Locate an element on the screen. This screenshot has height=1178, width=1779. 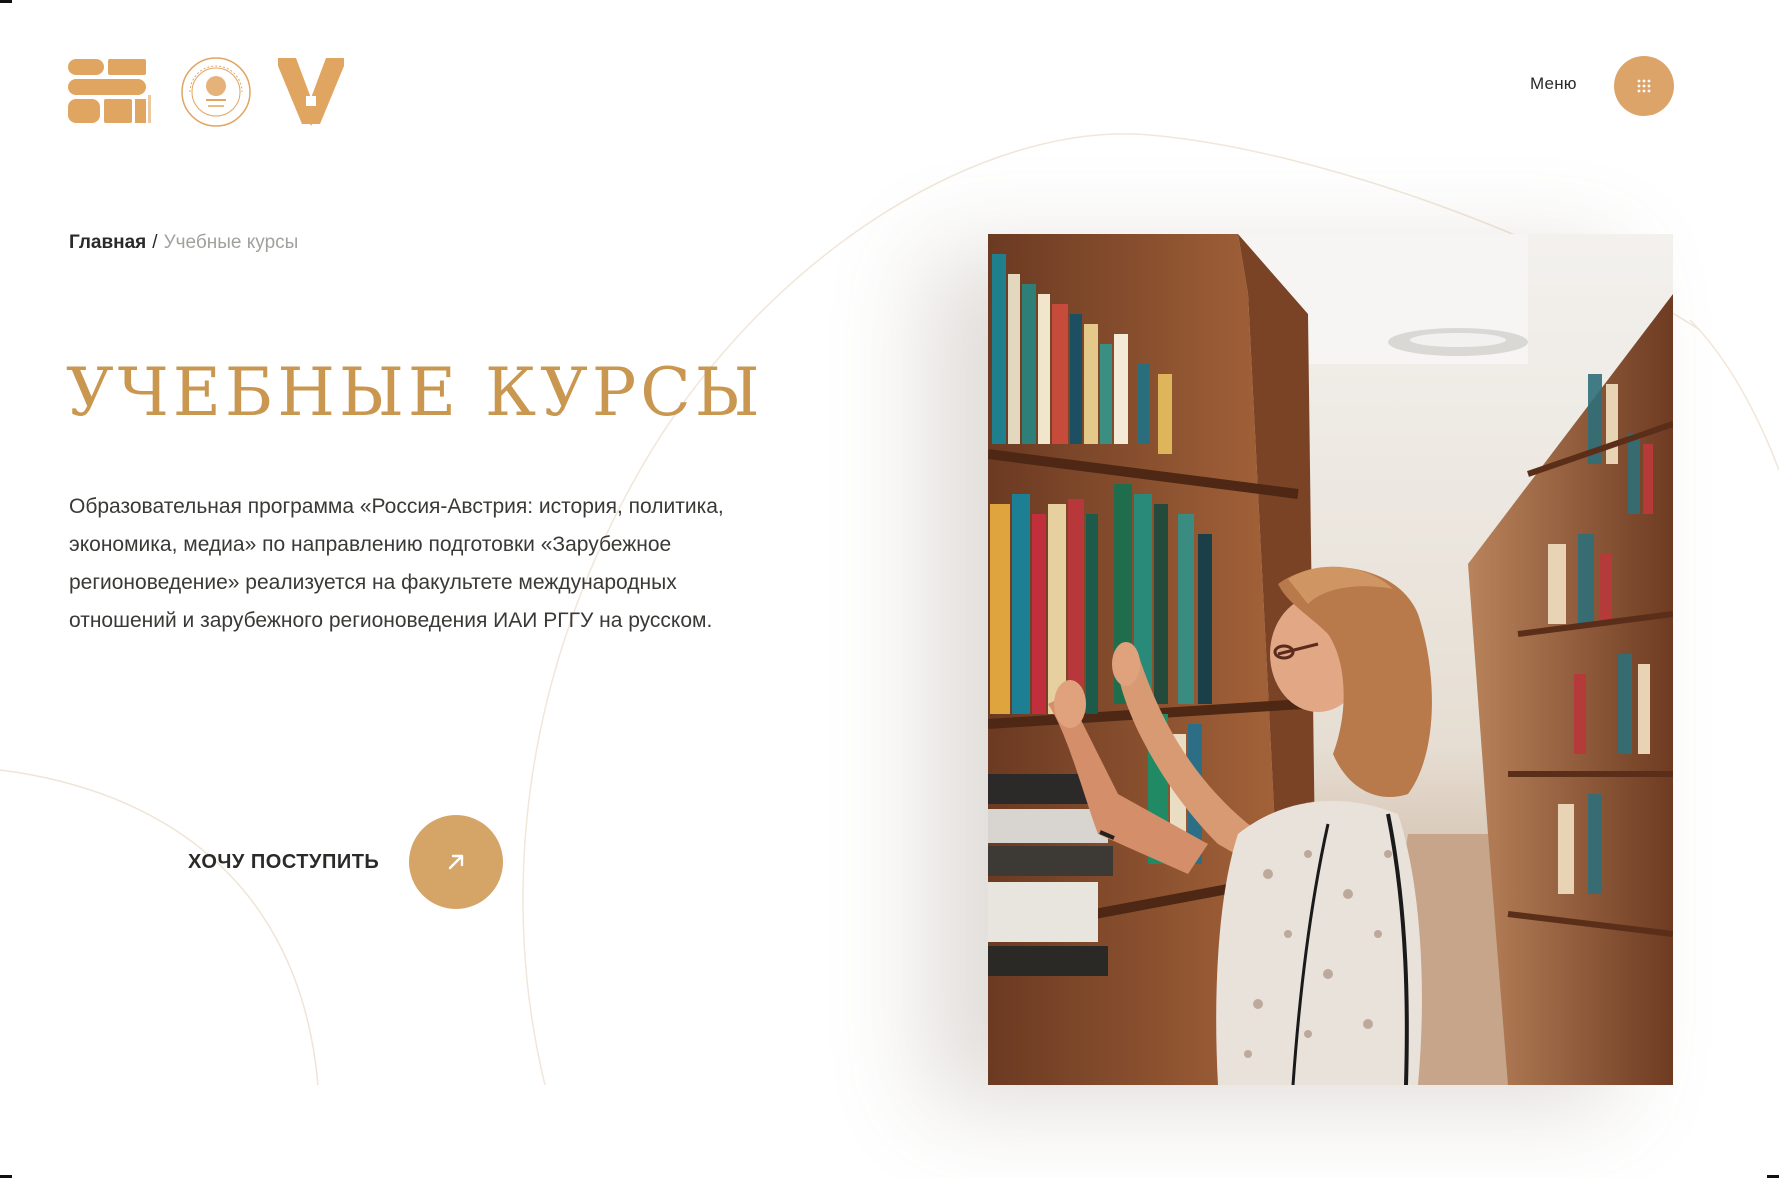
menu-button is located at coordinates (1644, 86).